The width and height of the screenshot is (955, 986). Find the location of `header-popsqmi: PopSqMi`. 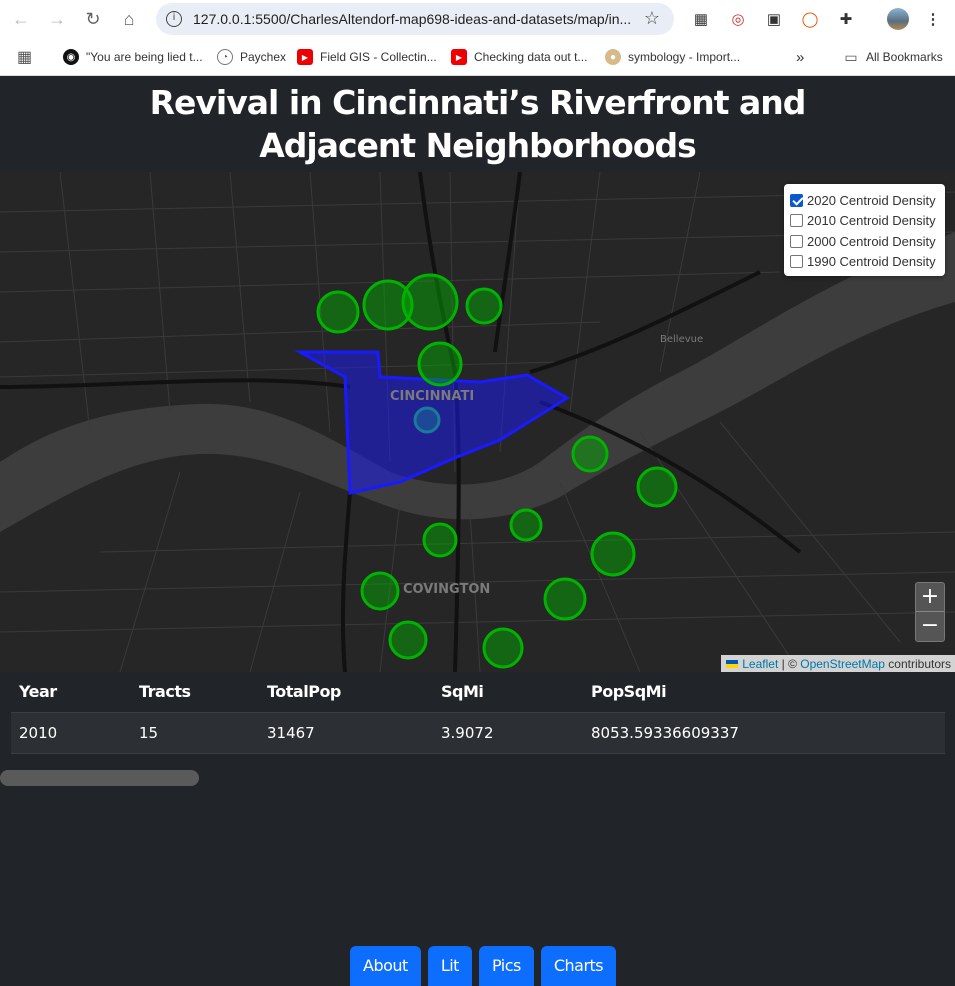

header-popsqmi: PopSqMi is located at coordinates (764, 692).